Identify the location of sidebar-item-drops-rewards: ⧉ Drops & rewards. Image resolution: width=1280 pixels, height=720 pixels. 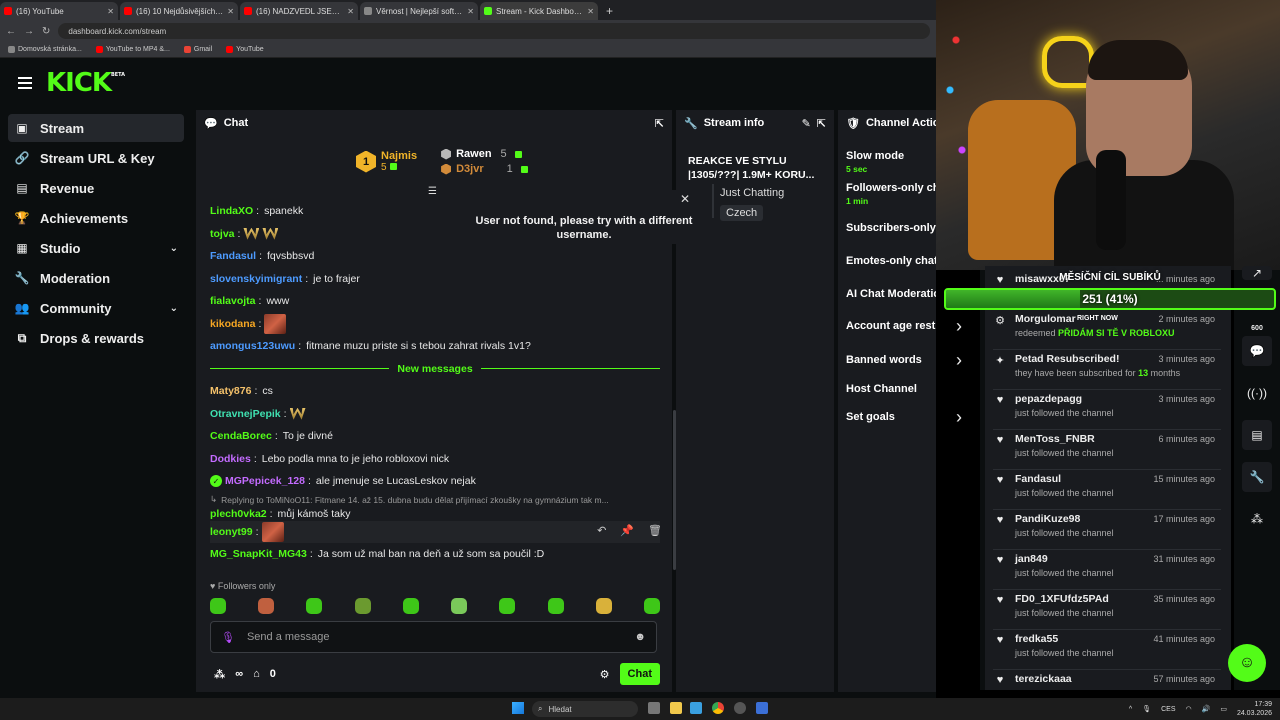
(96, 338).